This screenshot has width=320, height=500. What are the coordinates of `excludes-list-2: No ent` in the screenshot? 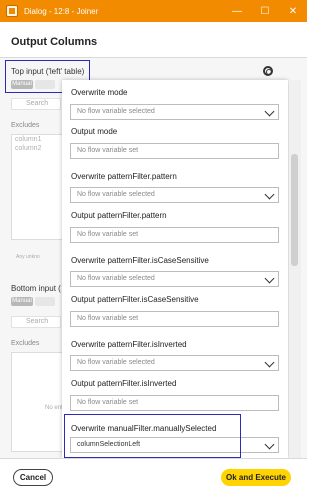 It's located at (38, 402).